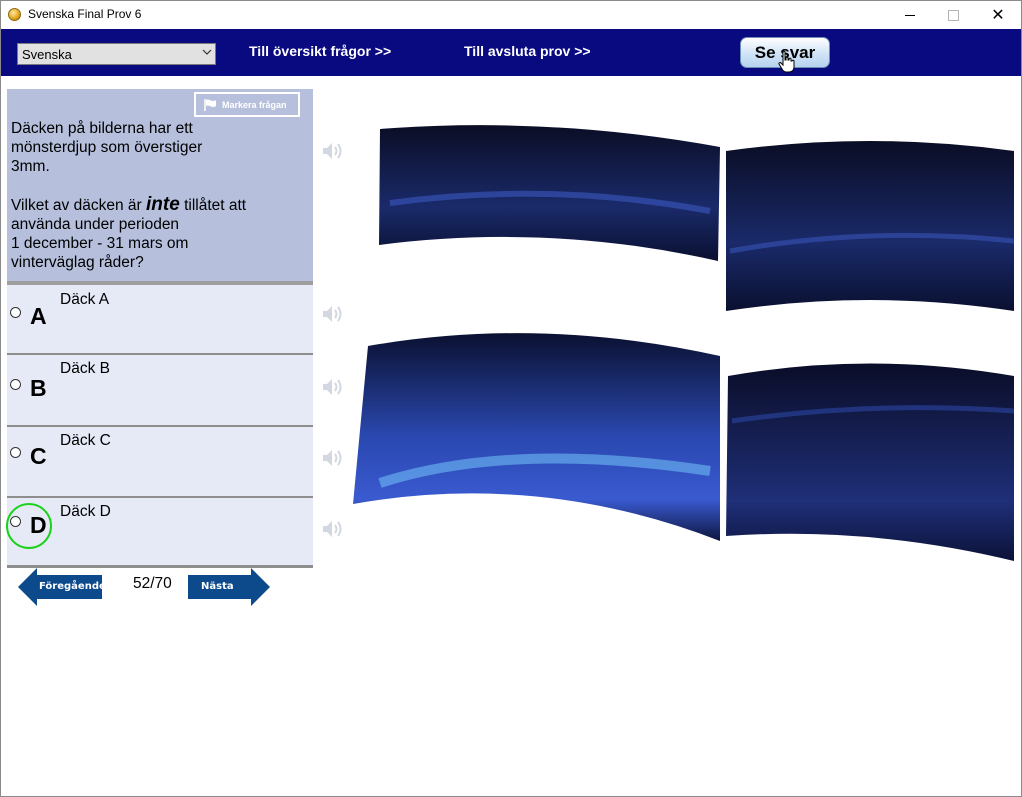 This screenshot has width=1022, height=797. What do you see at coordinates (15, 312) in the screenshot?
I see `radio-a` at bounding box center [15, 312].